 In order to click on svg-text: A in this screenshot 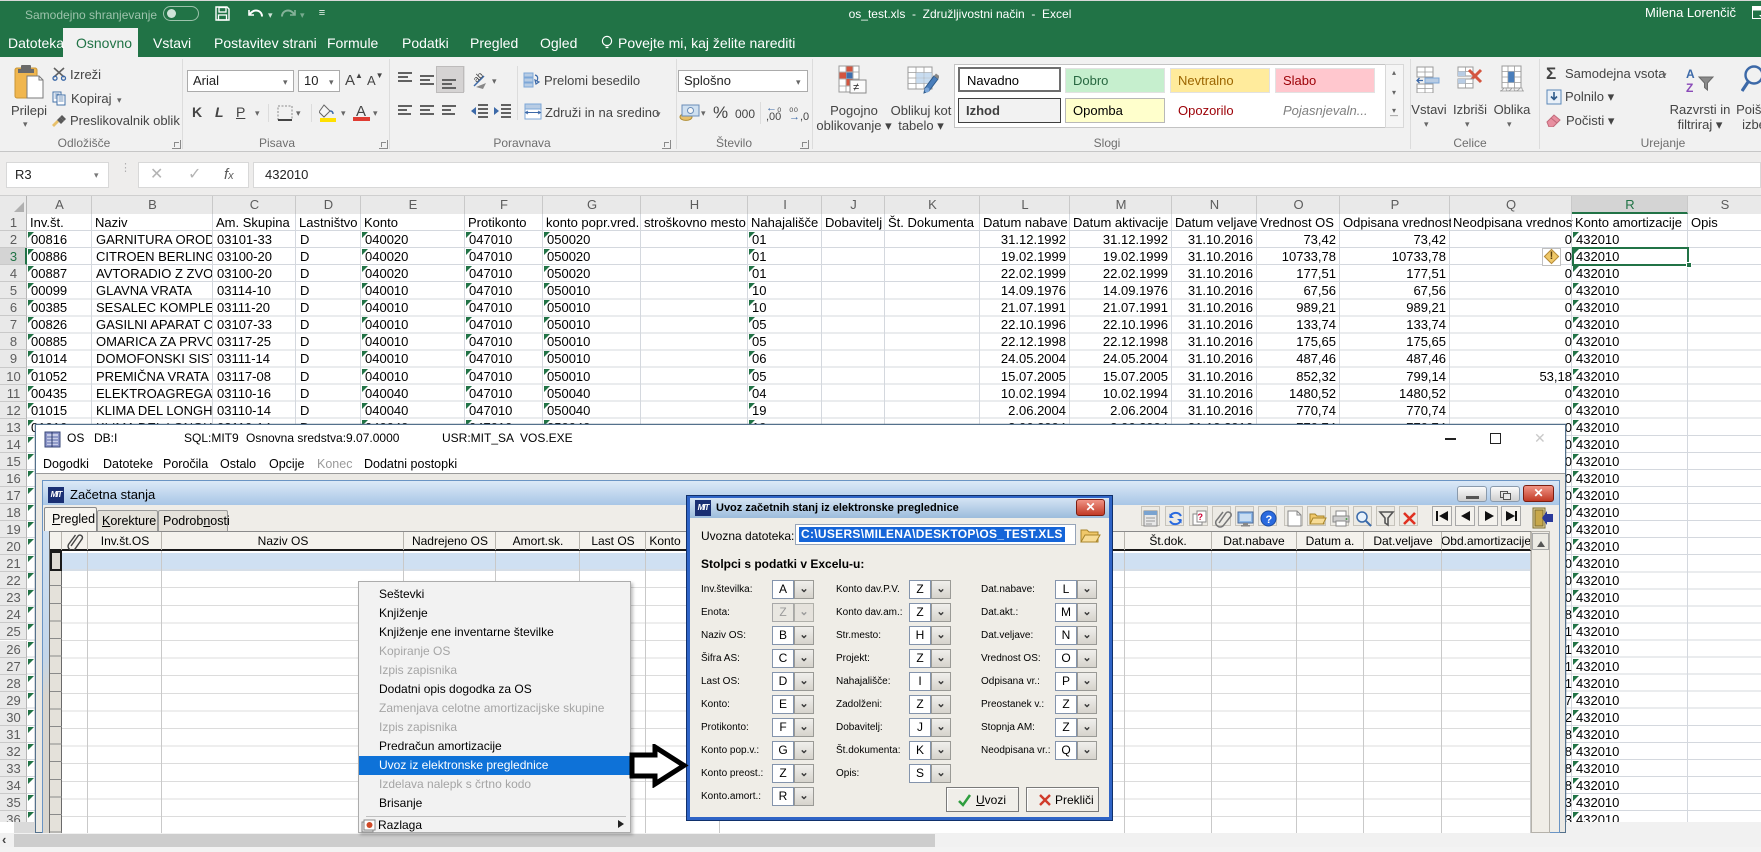, I will do `click(1690, 74)`.